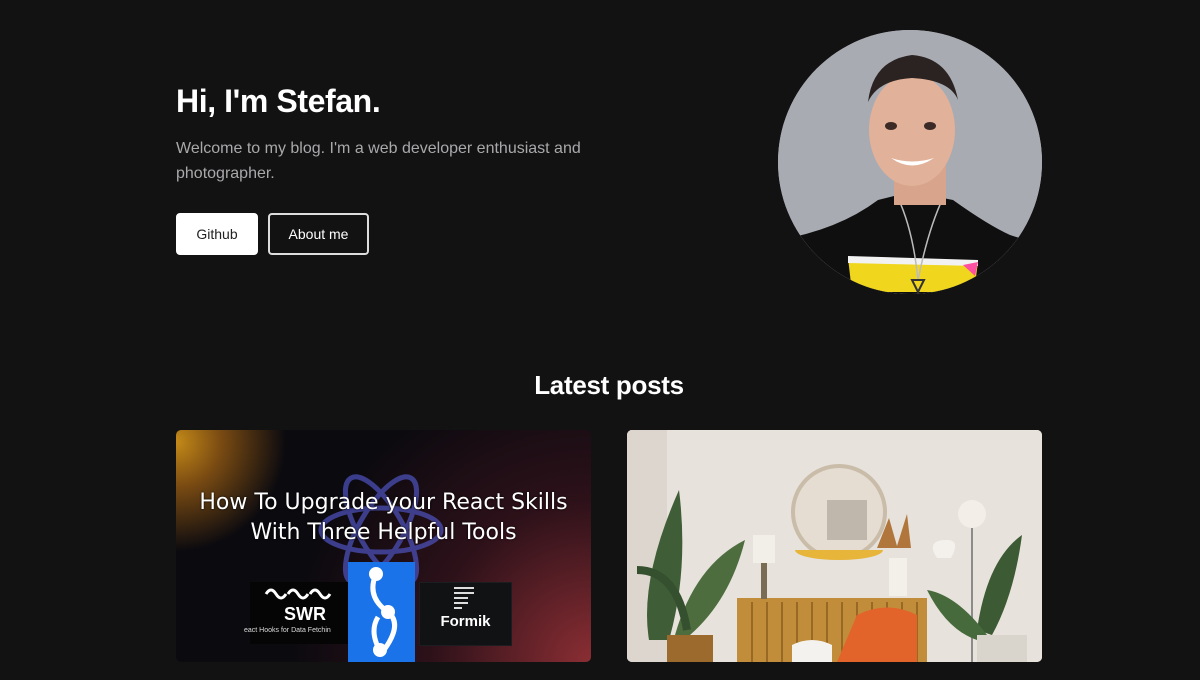 The image size is (1200, 680). I want to click on interior-photo, so click(834, 546).